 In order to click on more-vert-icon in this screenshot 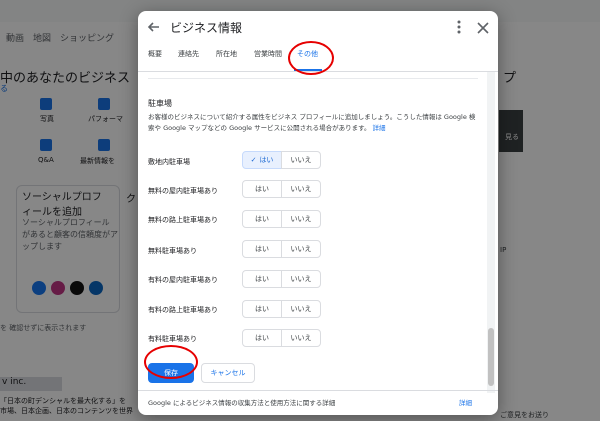, I will do `click(459, 27)`.